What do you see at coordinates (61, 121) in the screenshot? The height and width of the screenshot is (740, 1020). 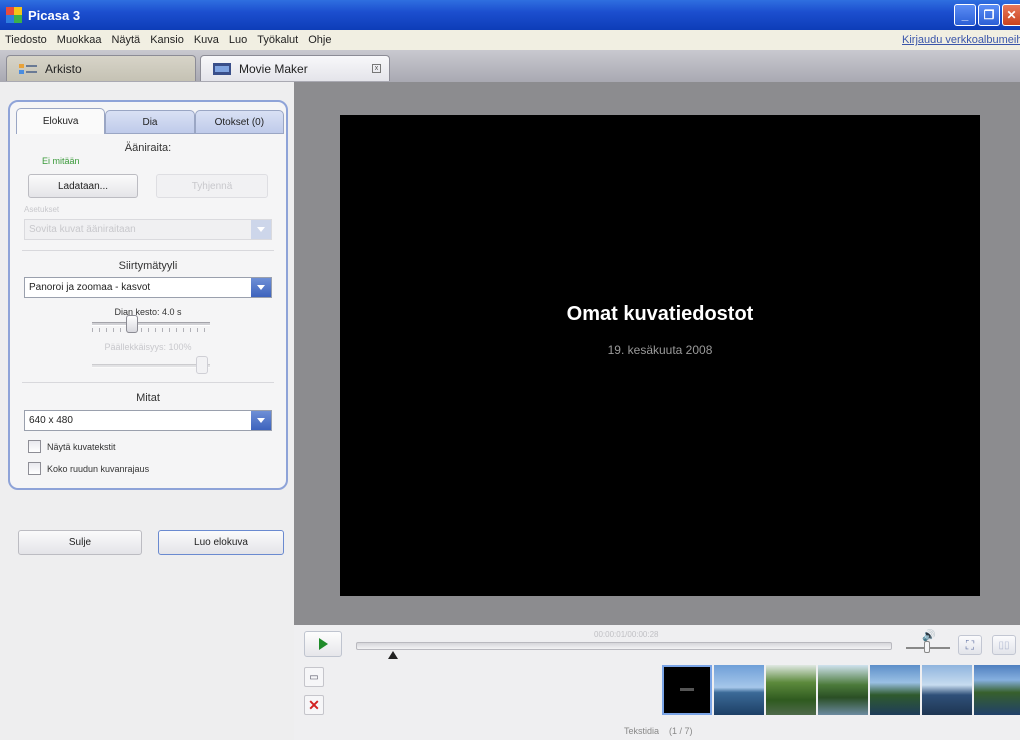 I see `tab-movie: Elokuva` at bounding box center [61, 121].